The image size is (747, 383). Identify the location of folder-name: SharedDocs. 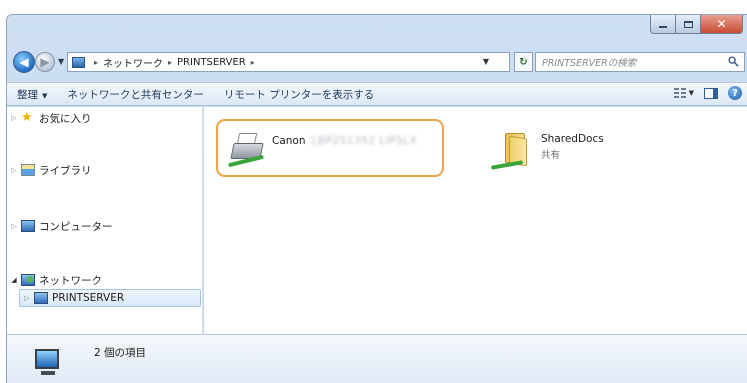
(572, 139).